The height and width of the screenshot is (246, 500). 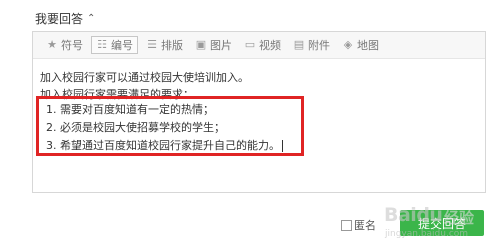 I want to click on map-icon: ◈, so click(x=348, y=44).